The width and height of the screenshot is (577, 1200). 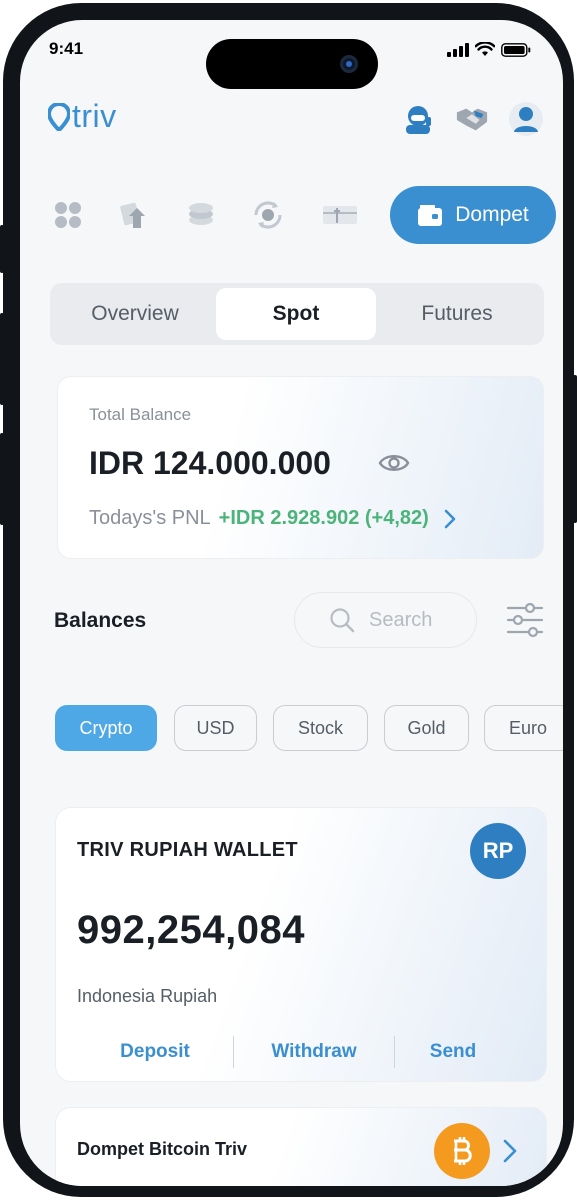 I want to click on profile-button, so click(x=526, y=119).